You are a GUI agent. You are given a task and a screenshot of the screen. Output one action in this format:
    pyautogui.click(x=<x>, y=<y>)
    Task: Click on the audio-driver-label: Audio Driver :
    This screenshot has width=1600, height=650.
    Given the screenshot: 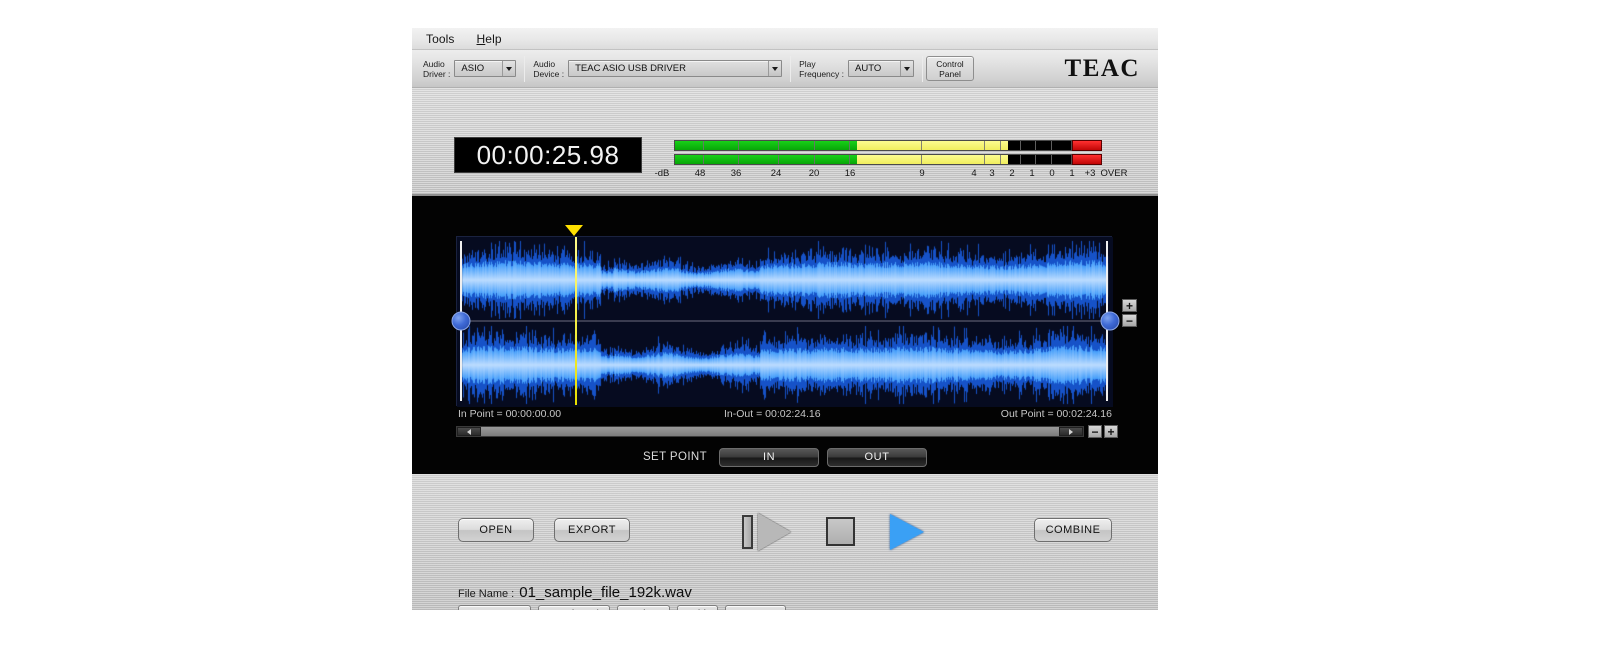 What is the action you would take?
    pyautogui.click(x=437, y=68)
    